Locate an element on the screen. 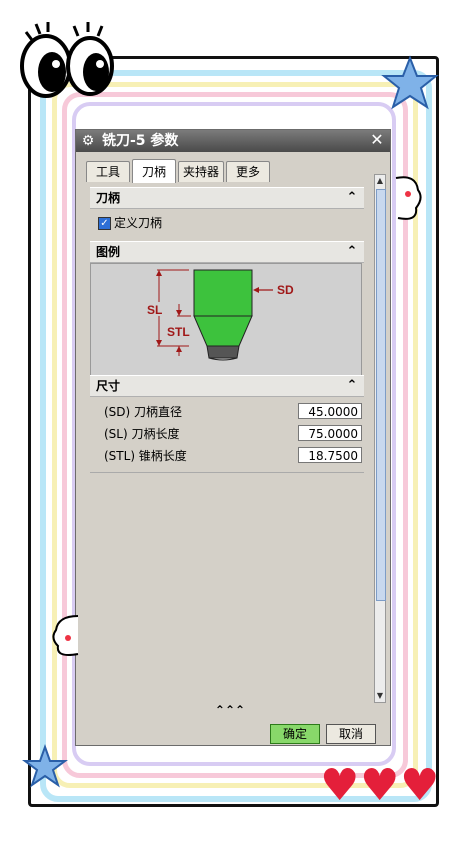 This screenshot has height=854, width=461. section-dimensions-header: 尺寸 ⌃ is located at coordinates (227, 386).